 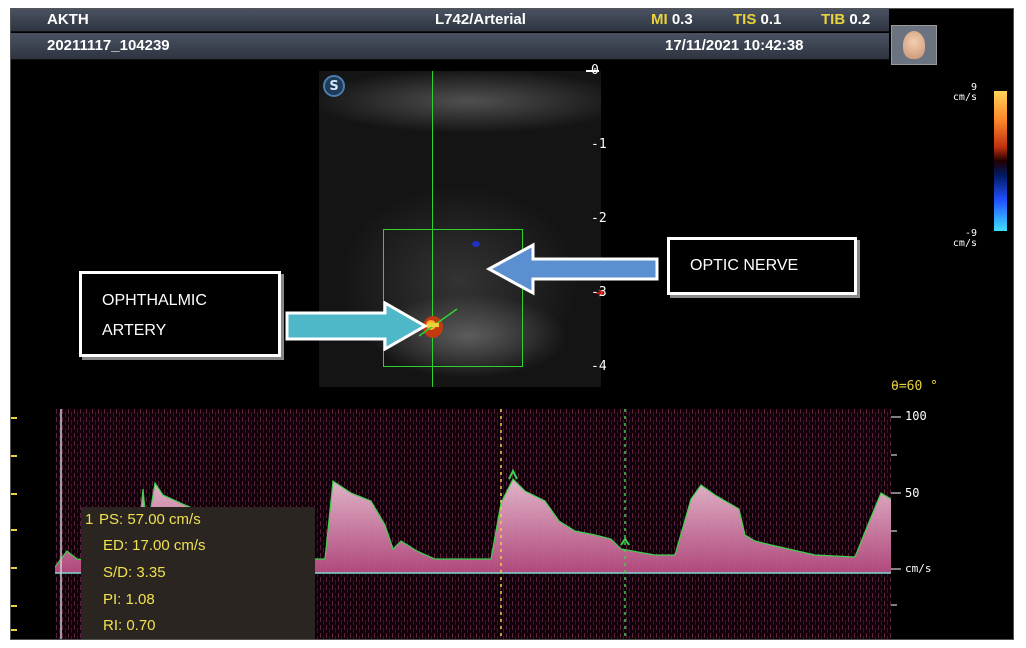 What do you see at coordinates (964, 92) in the screenshot?
I see `color-scale-top: 9 cm/s` at bounding box center [964, 92].